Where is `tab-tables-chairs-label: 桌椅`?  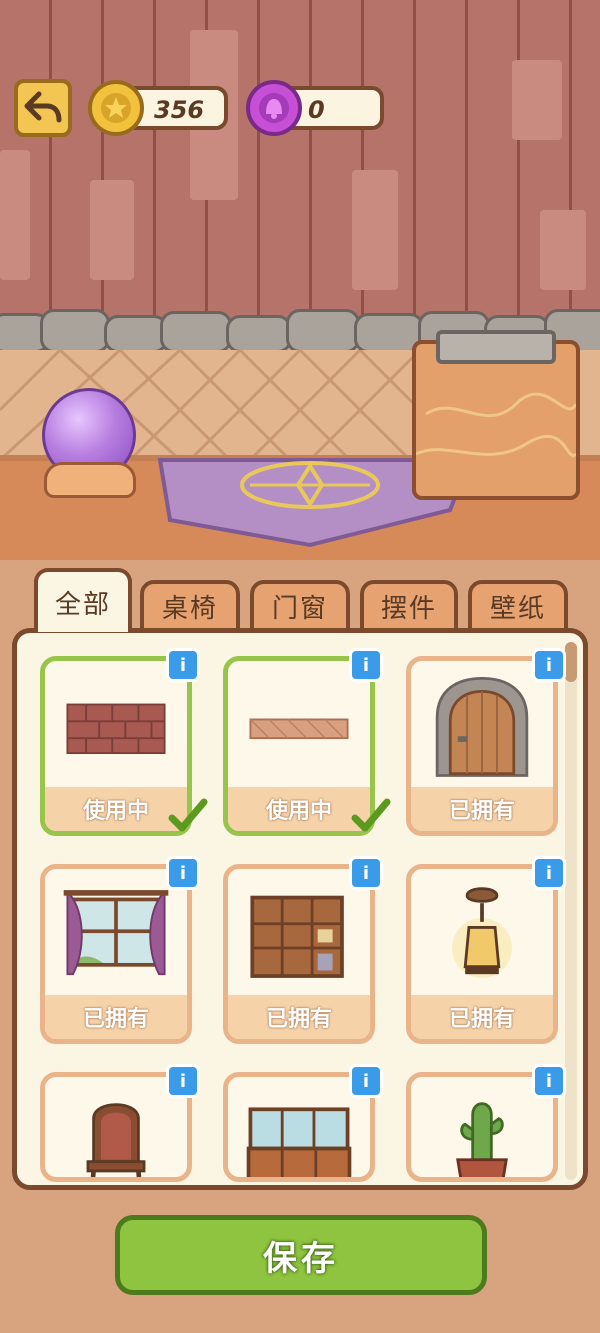
tab-tables-chairs-label: 桌椅 is located at coordinates (189, 608).